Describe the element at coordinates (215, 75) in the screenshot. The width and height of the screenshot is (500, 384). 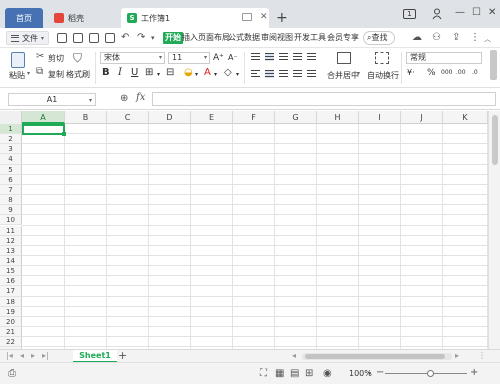
I see `font-color-dropdown-icon: ▾` at that location.